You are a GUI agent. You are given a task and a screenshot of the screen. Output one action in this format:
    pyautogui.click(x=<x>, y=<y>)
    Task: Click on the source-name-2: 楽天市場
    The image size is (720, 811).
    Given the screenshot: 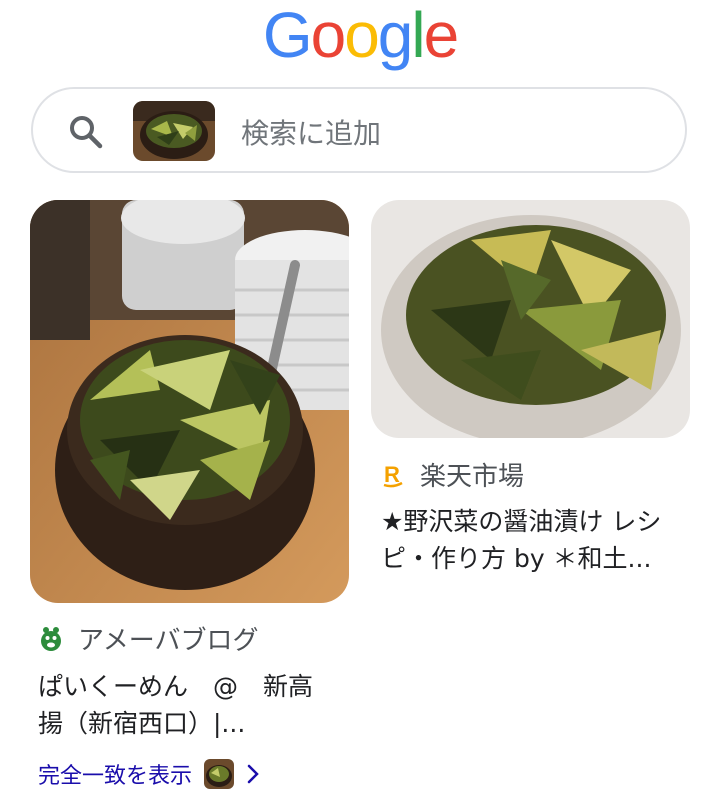 What is the action you would take?
    pyautogui.click(x=472, y=477)
    